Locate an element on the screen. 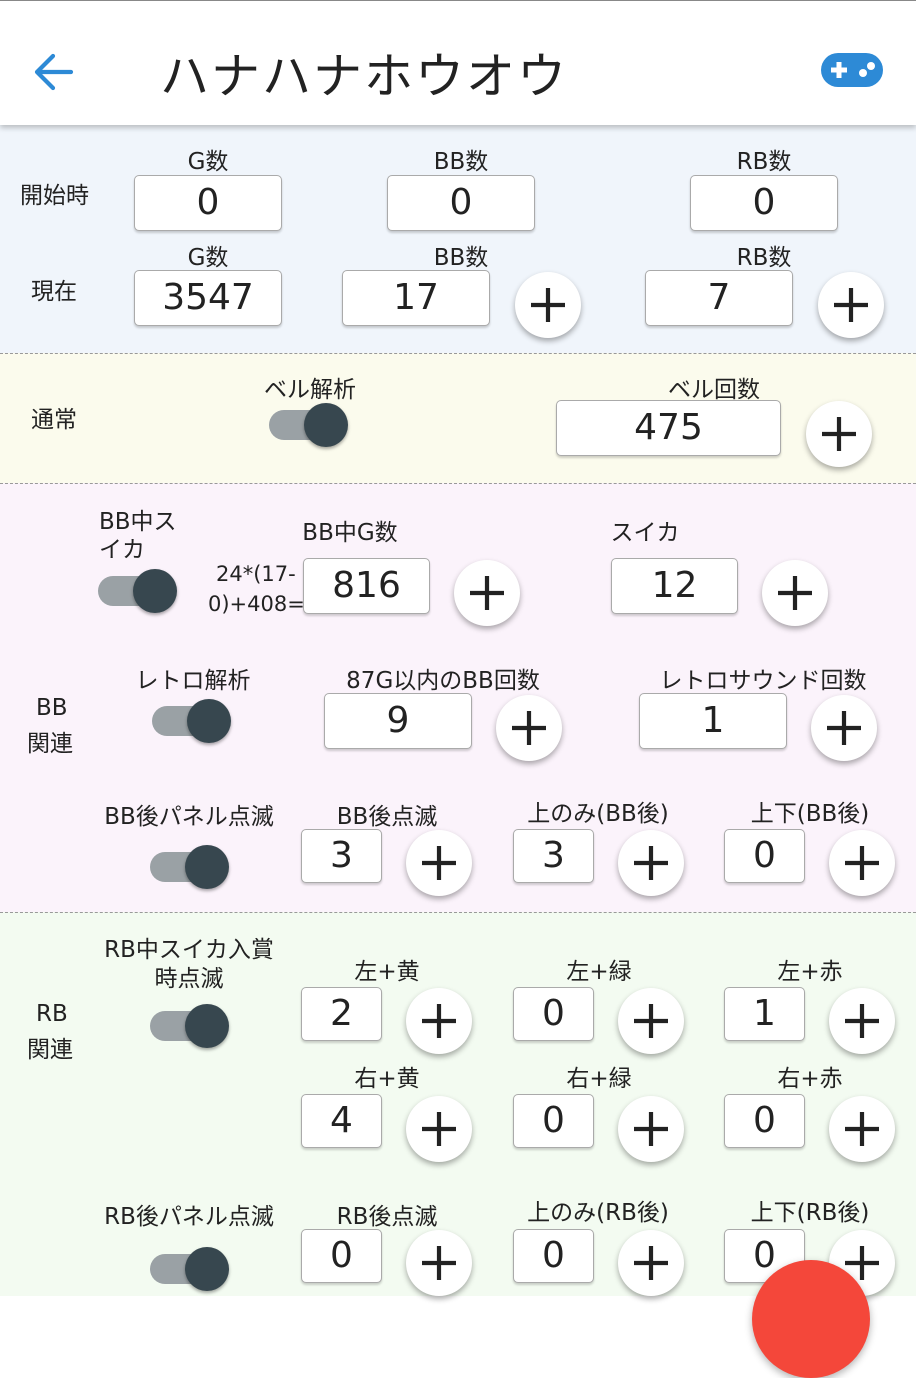 The height and width of the screenshot is (1378, 916). retro-sound-plus-button is located at coordinates (844, 728).